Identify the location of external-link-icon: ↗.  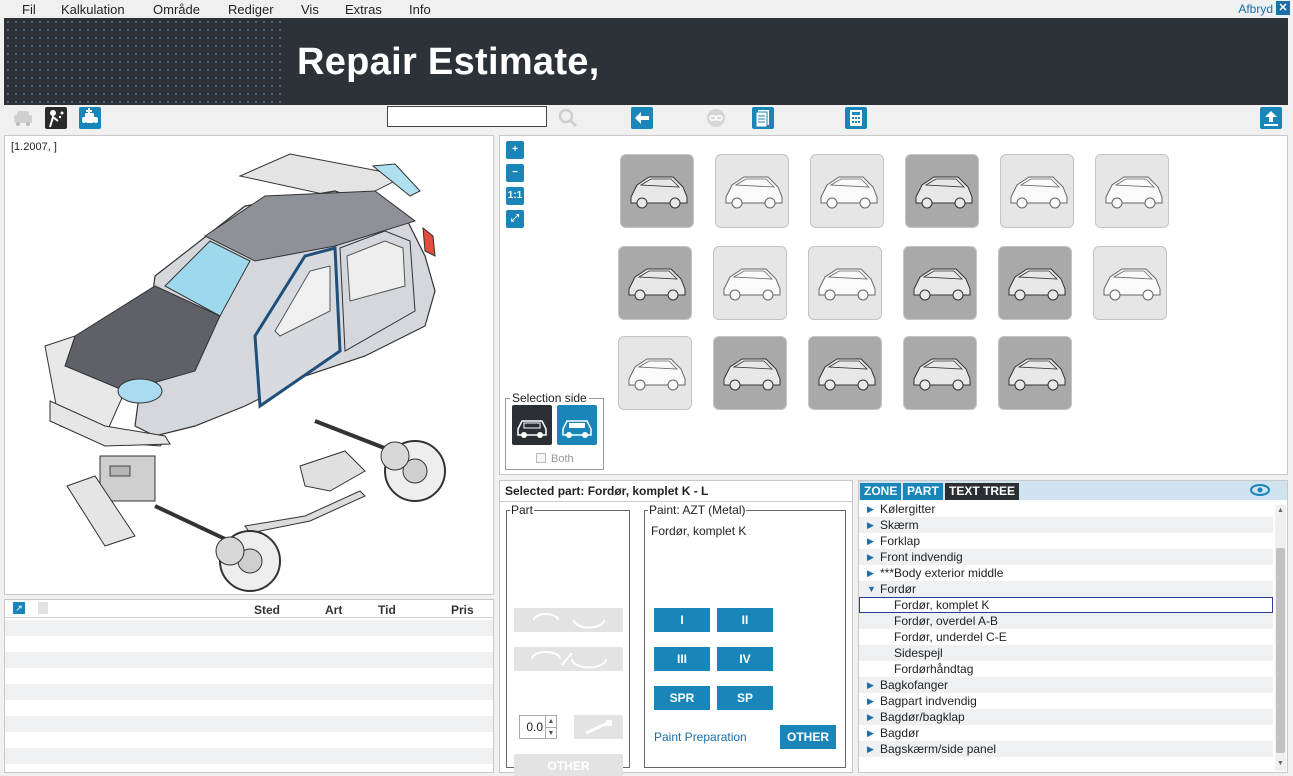
(19, 608).